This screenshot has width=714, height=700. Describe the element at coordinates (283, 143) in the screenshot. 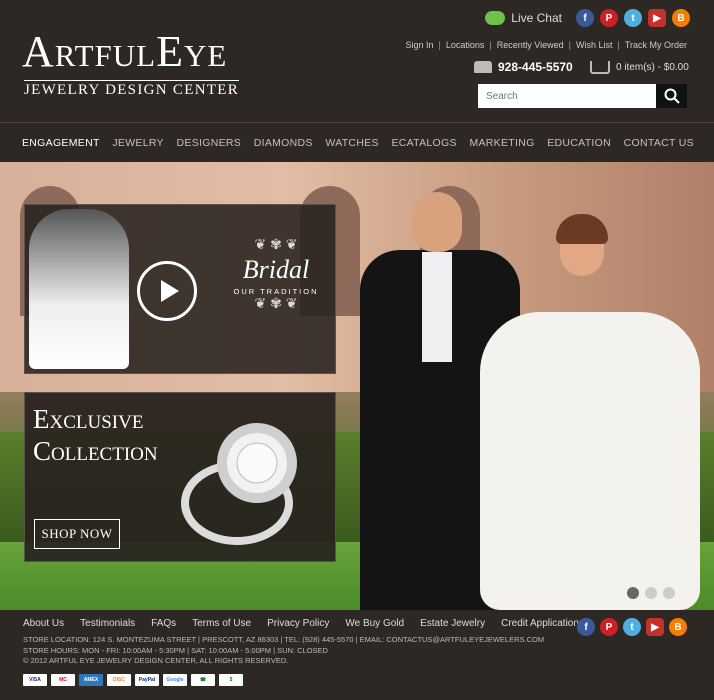

I see `nav-diamonds: DIAMONDS` at that location.